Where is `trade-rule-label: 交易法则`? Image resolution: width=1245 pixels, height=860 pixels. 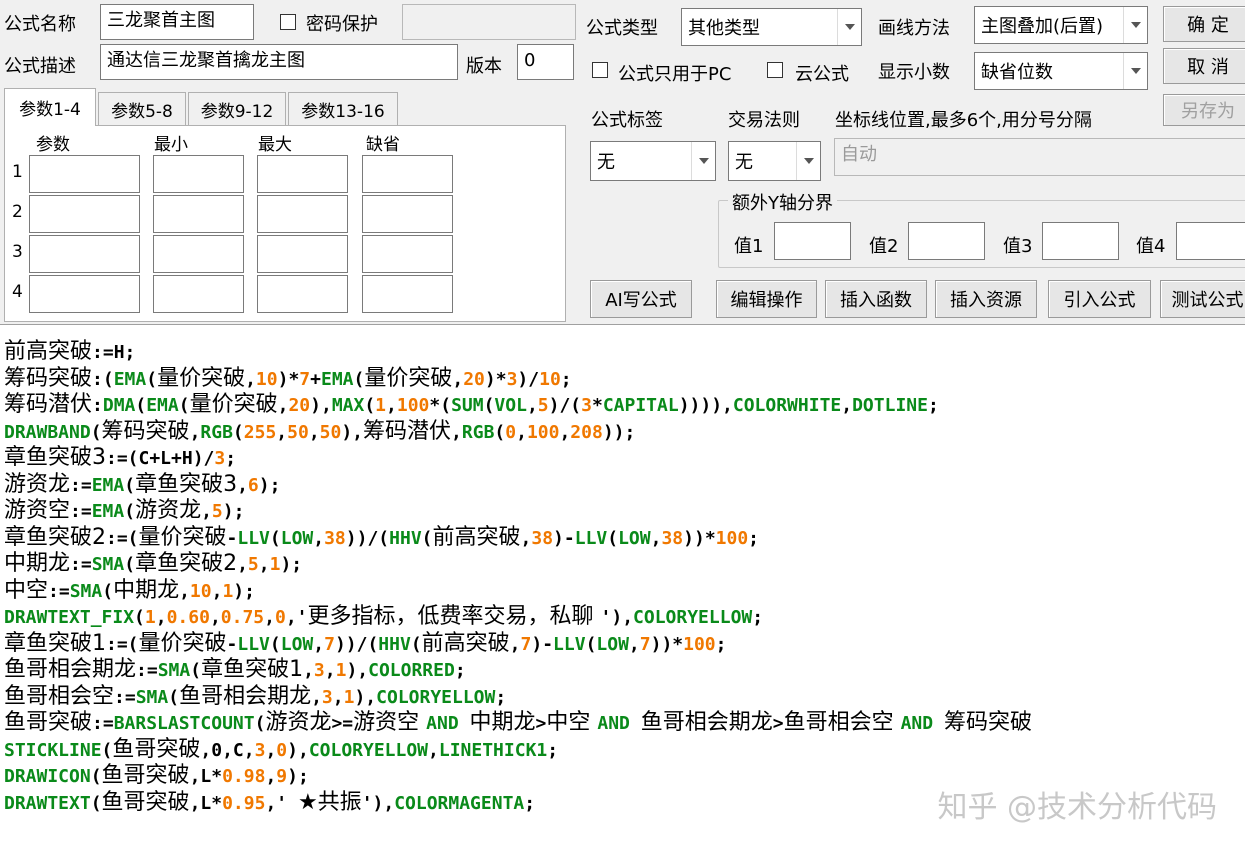 trade-rule-label: 交易法则 is located at coordinates (764, 120).